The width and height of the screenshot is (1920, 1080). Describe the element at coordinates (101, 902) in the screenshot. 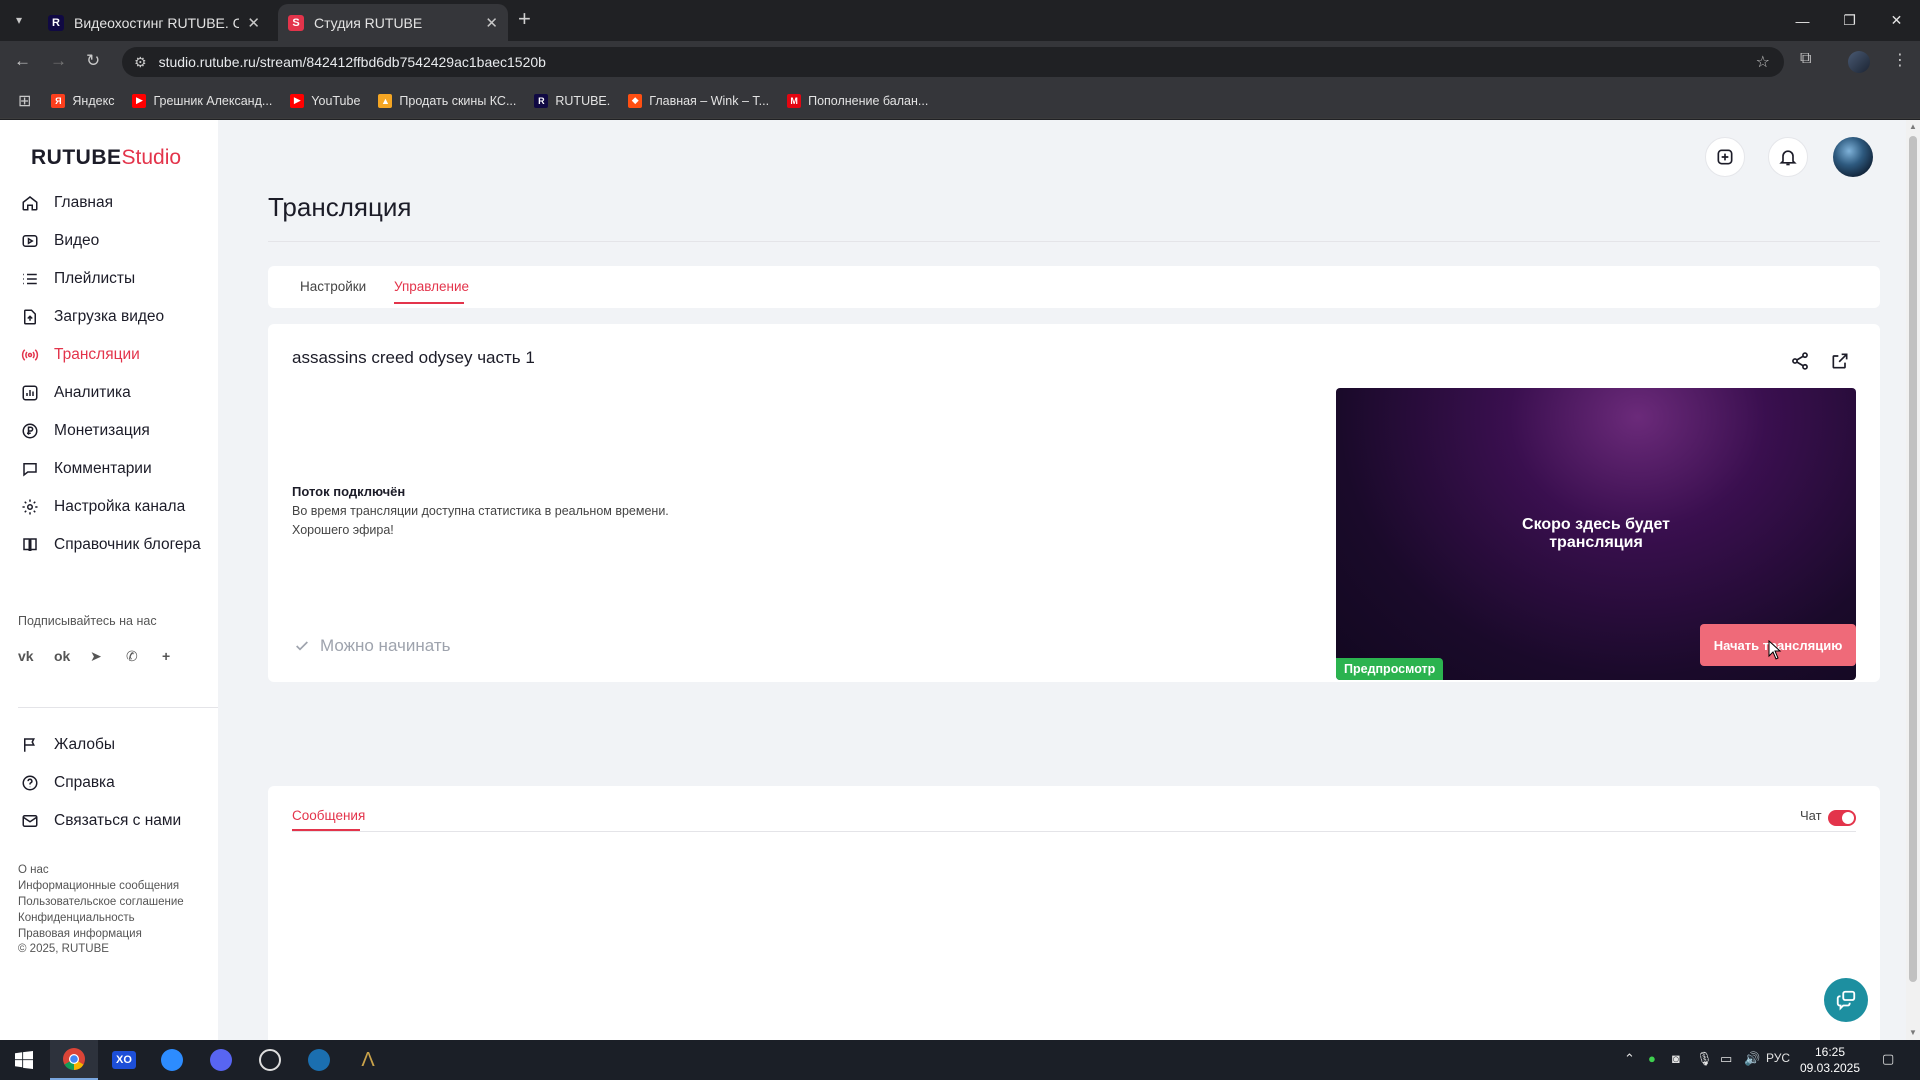

I see `footer-link: Пользовательское соглашение` at that location.